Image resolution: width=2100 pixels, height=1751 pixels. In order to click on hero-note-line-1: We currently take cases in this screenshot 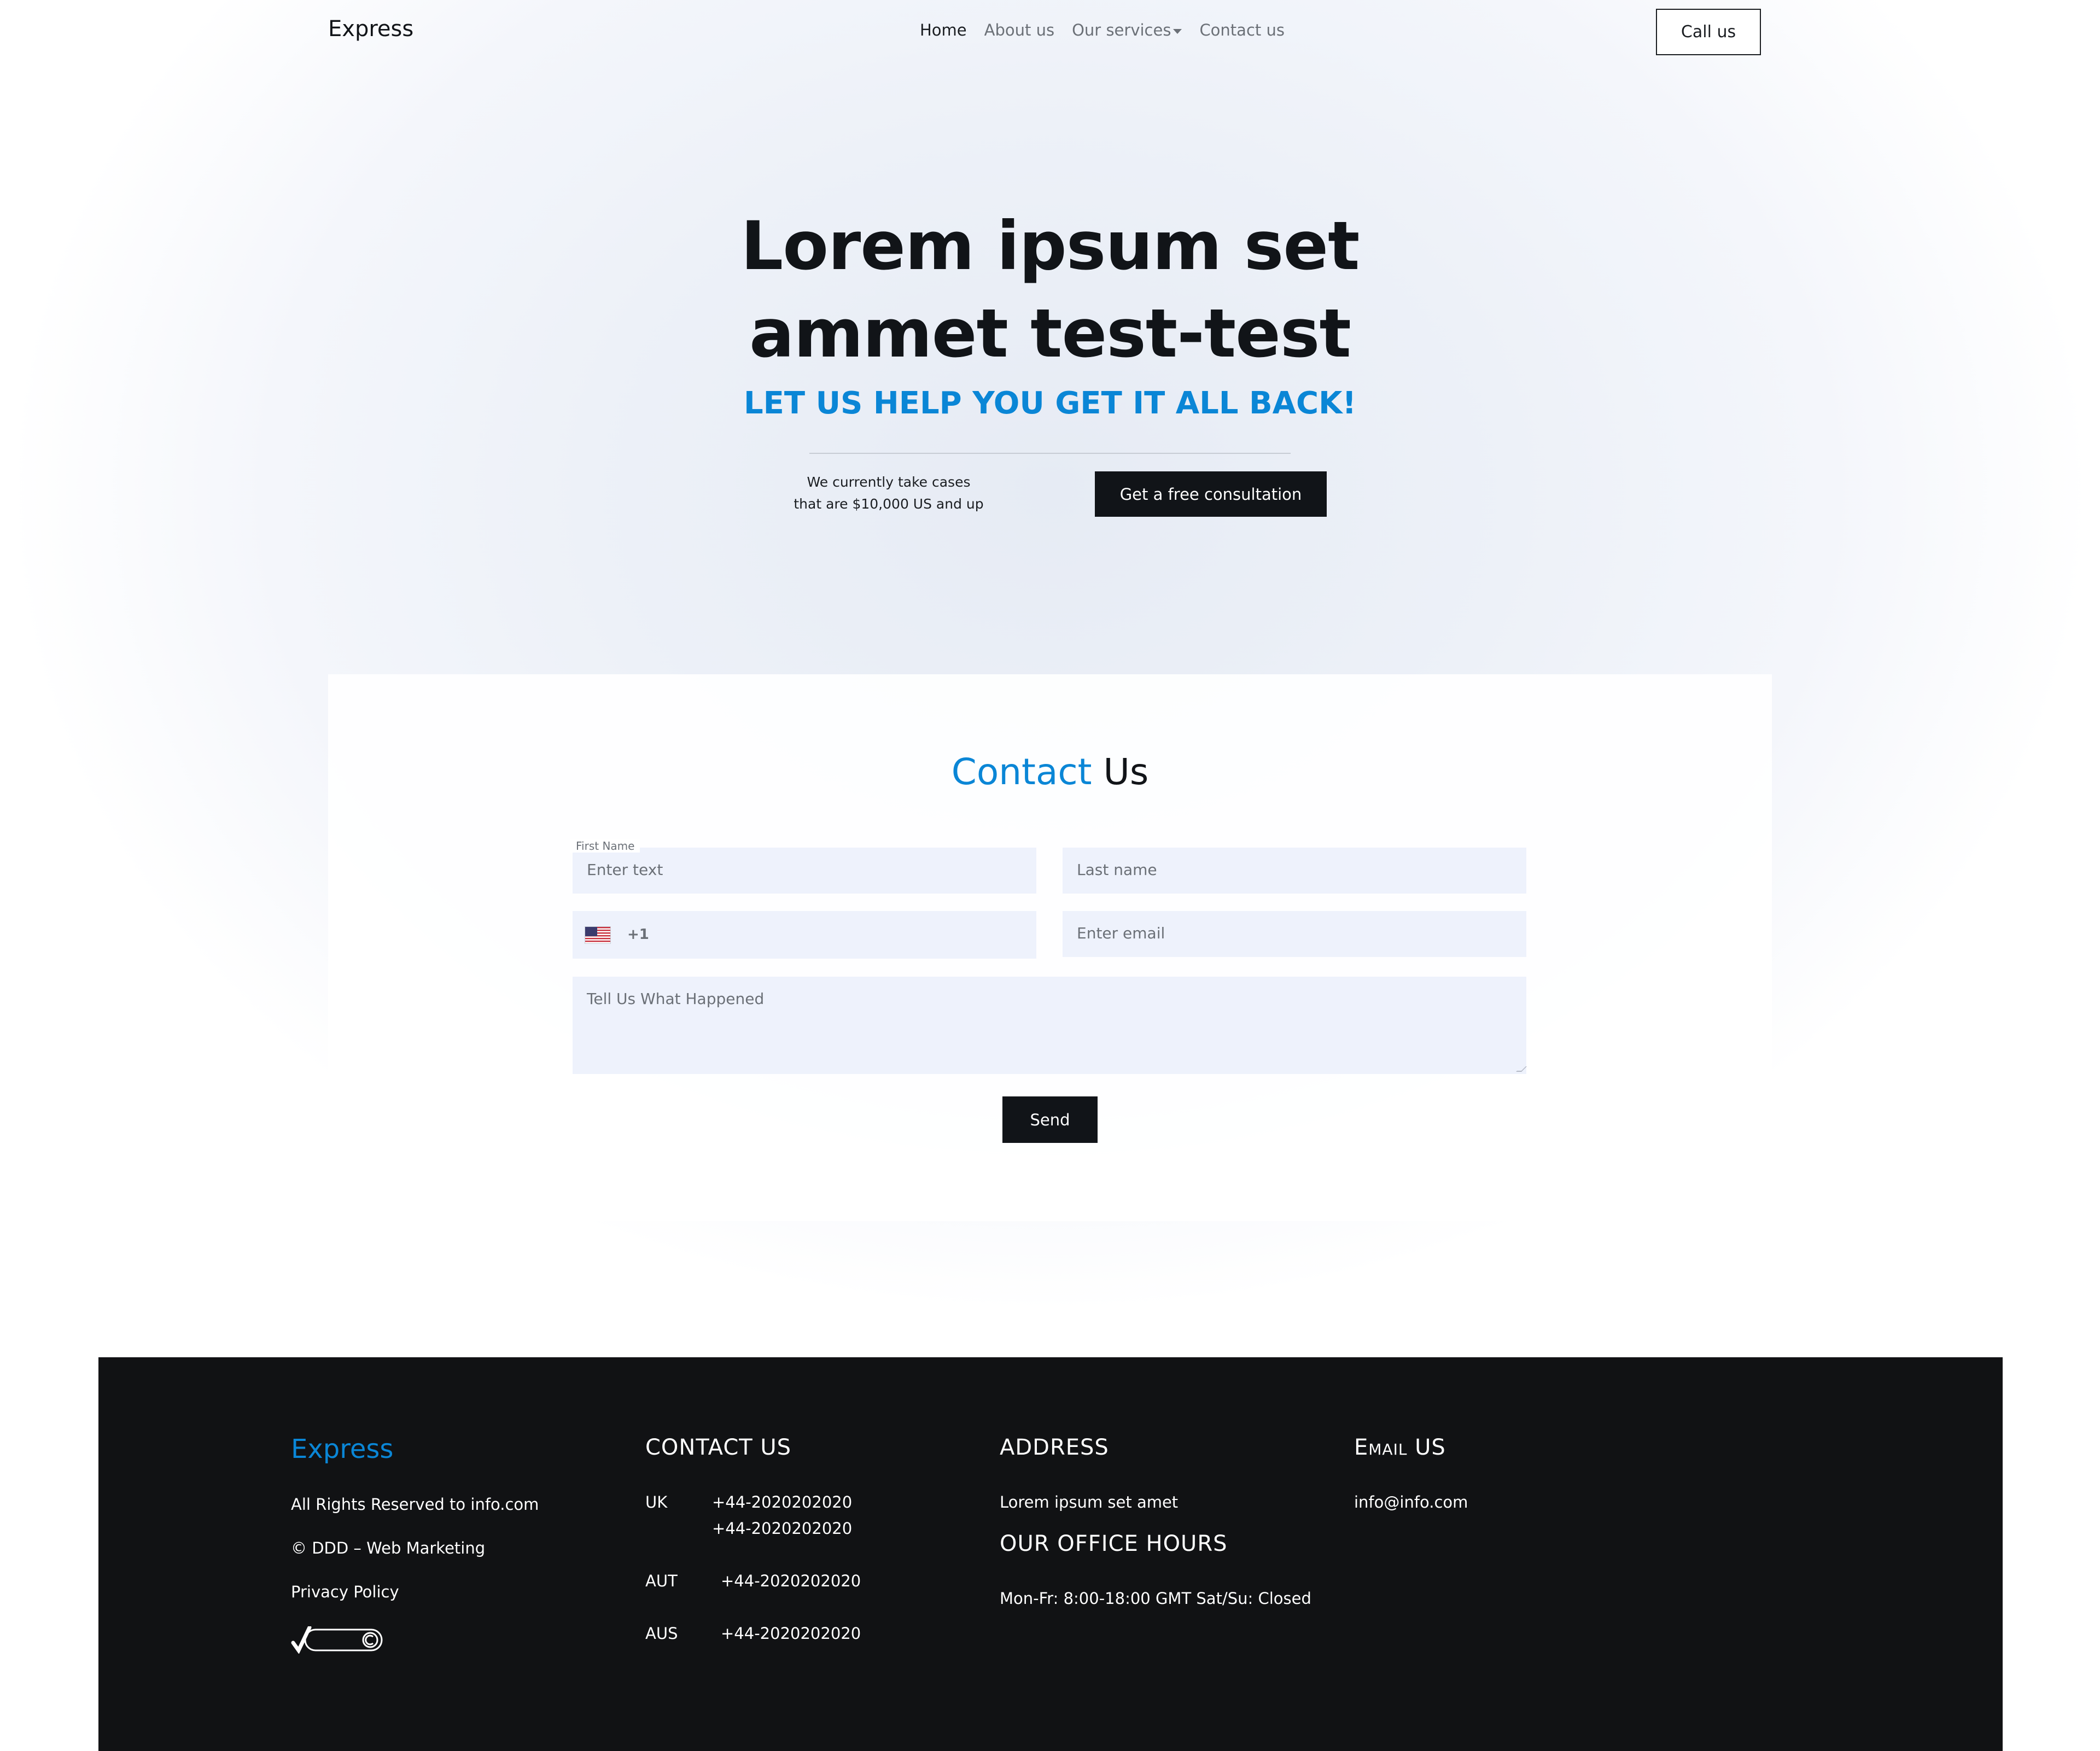, I will do `click(889, 482)`.